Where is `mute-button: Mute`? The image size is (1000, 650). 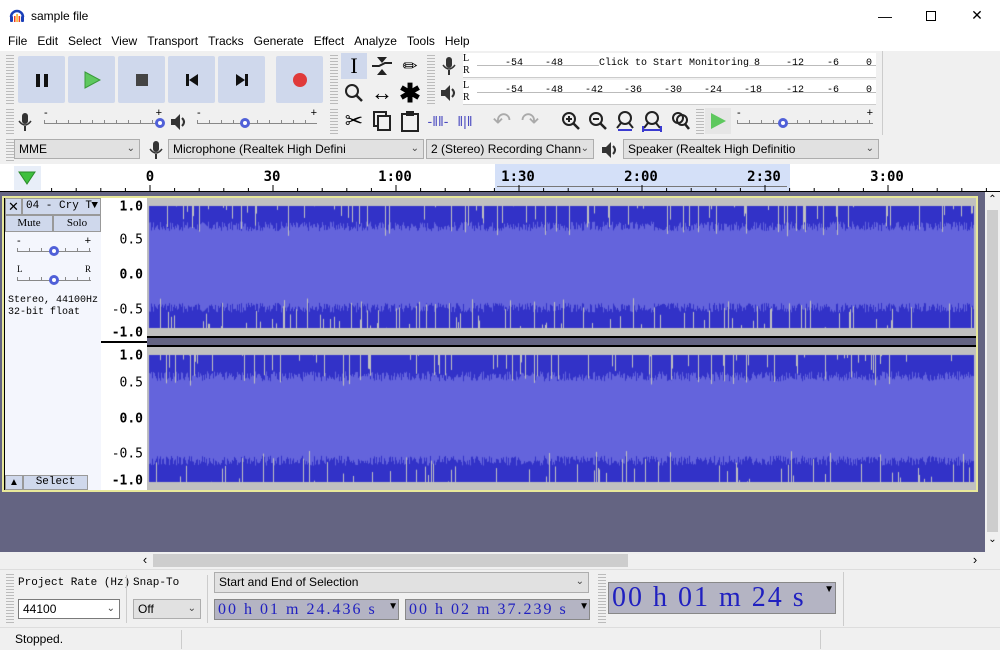
mute-button: Mute is located at coordinates (29, 223).